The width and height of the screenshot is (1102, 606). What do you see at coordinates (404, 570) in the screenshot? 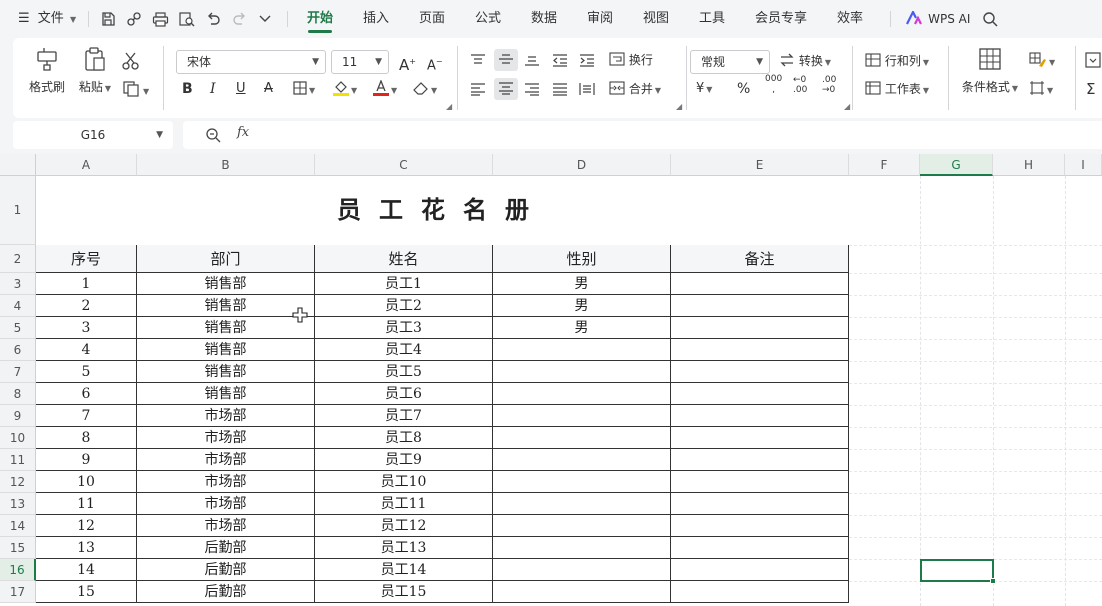
I see `table-cell: 员工14` at bounding box center [404, 570].